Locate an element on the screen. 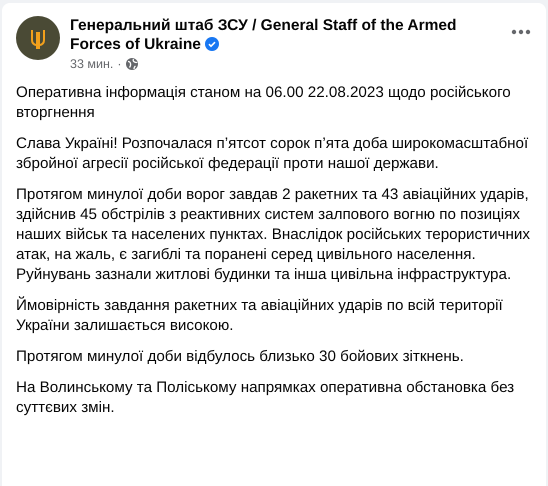  post-paragraph: Оперативна інформація станом на 06.00 22.08.2023 щодо російського вторгнення is located at coordinates (264, 103).